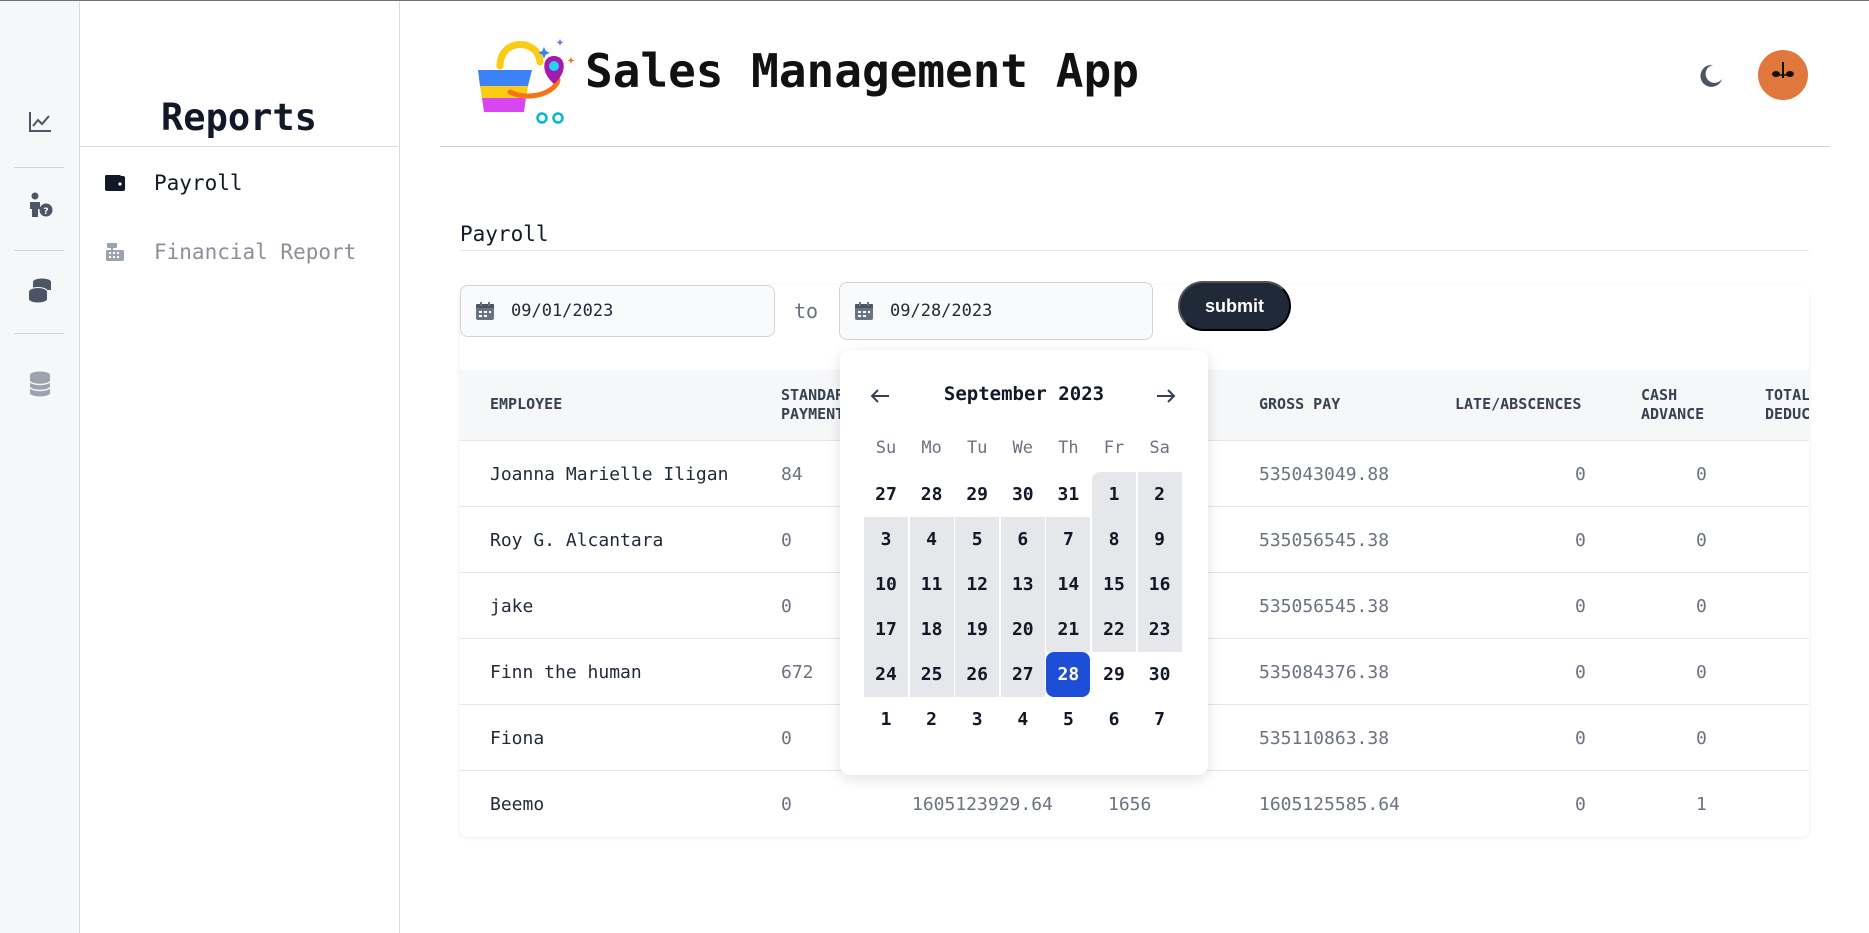 The height and width of the screenshot is (933, 1869). What do you see at coordinates (1114, 448) in the screenshot?
I see `weekday-label: Fr` at bounding box center [1114, 448].